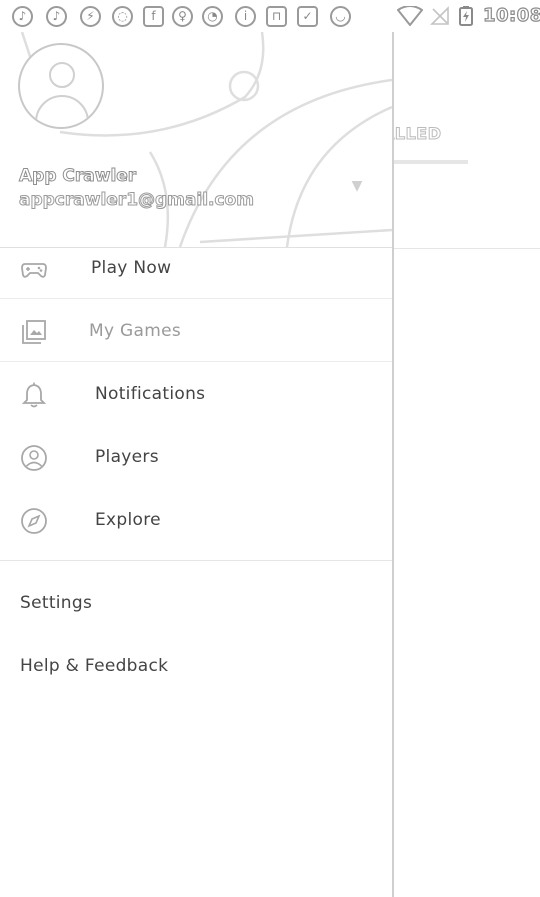 This screenshot has width=540, height=897. I want to click on calendar-check-icon: ✓, so click(307, 16).